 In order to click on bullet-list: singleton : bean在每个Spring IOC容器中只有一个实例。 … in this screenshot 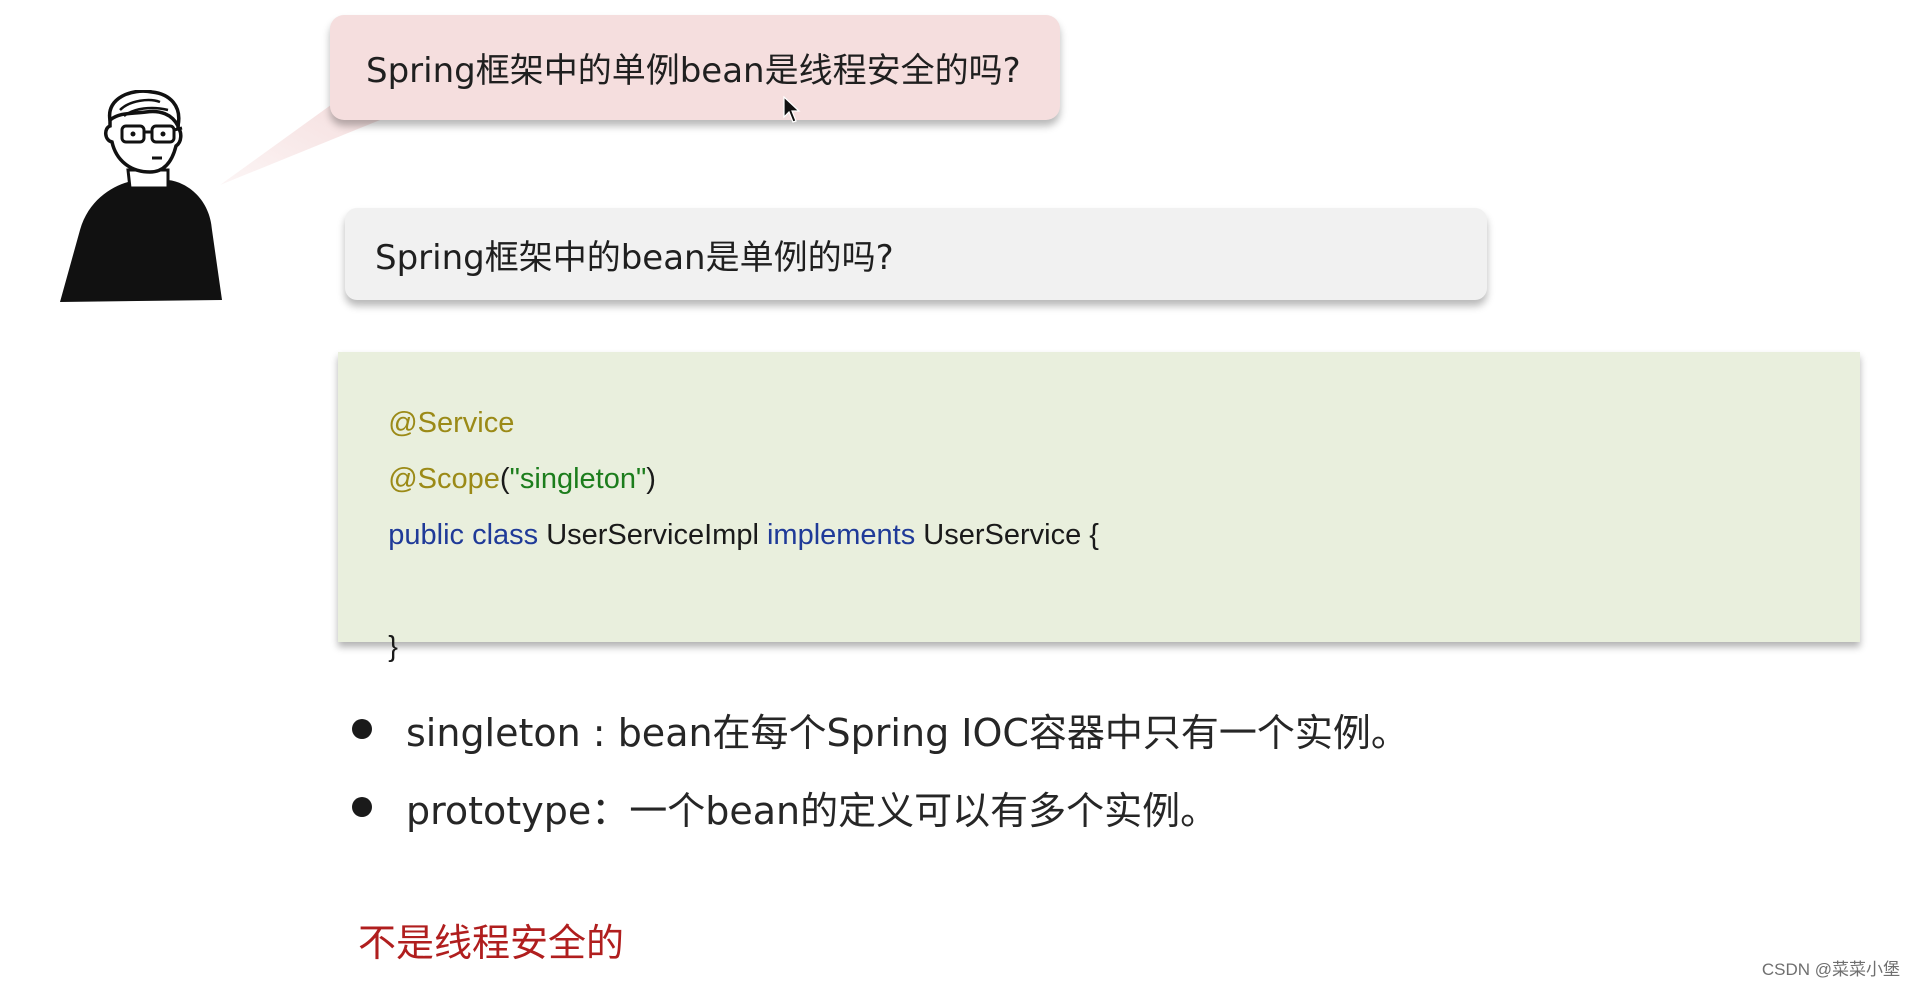, I will do `click(880, 768)`.